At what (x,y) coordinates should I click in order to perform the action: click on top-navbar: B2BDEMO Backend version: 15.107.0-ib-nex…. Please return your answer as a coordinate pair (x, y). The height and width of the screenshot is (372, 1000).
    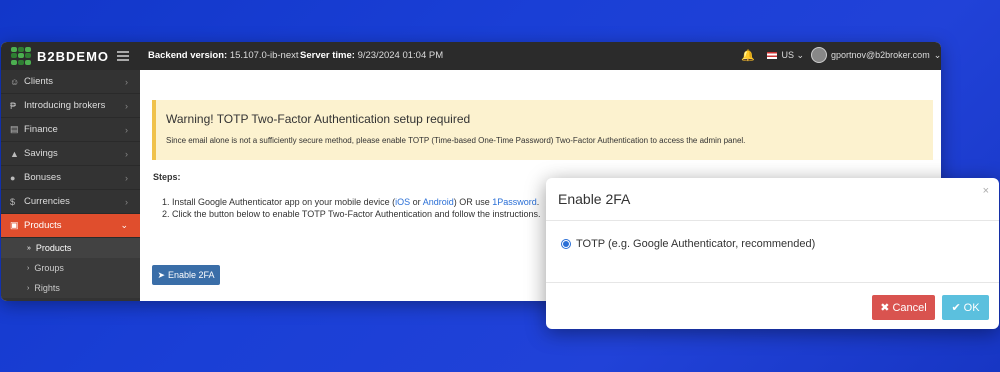
    Looking at the image, I should click on (471, 56).